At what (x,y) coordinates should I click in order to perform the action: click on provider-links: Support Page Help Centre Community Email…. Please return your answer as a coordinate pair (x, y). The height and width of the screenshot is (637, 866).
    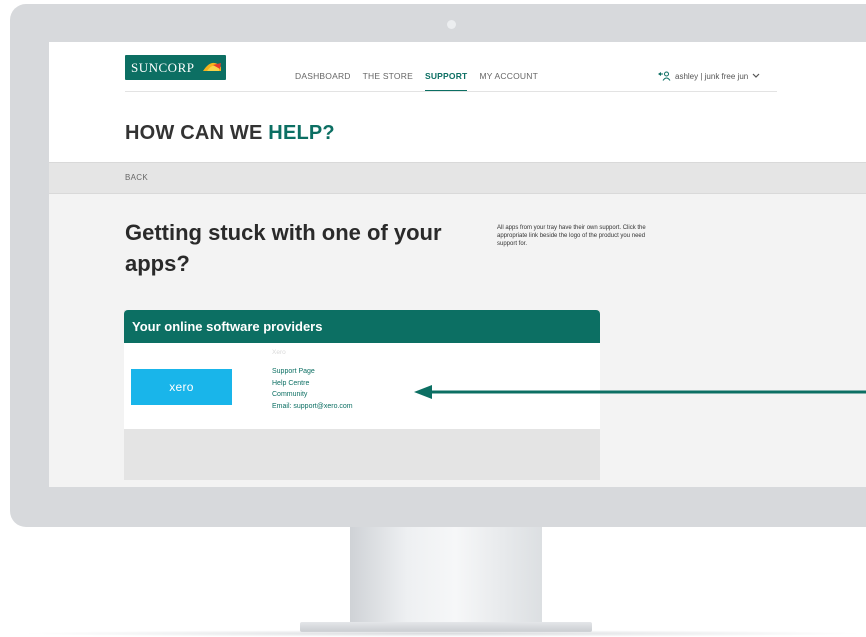
    Looking at the image, I should click on (312, 389).